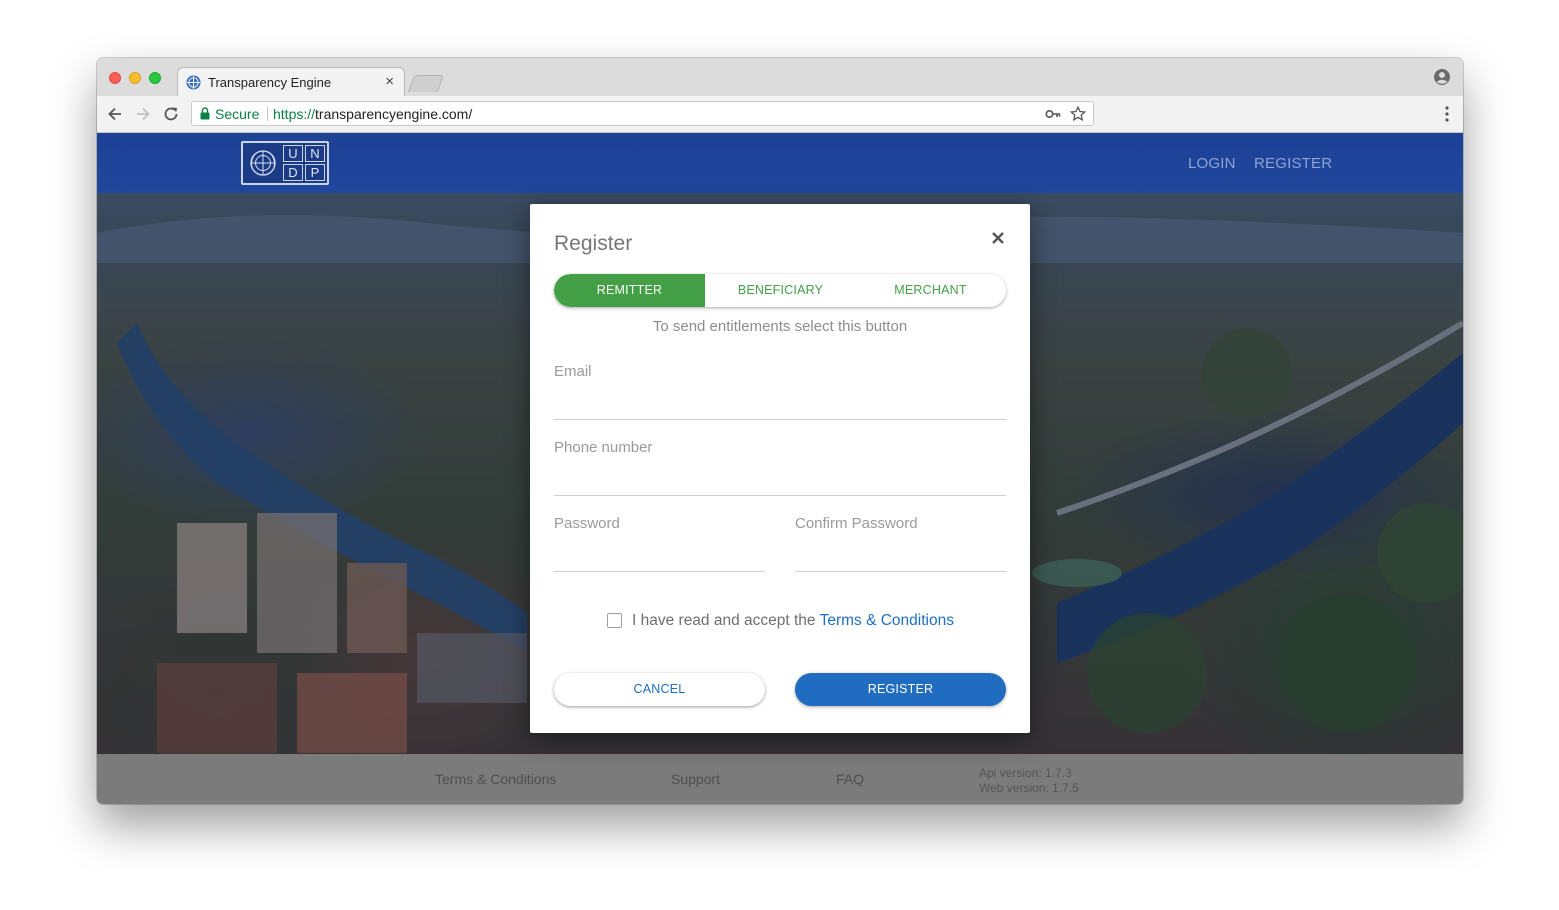 This screenshot has width=1559, height=910. I want to click on api-version: Api version: 1.7.3, so click(1025, 773).